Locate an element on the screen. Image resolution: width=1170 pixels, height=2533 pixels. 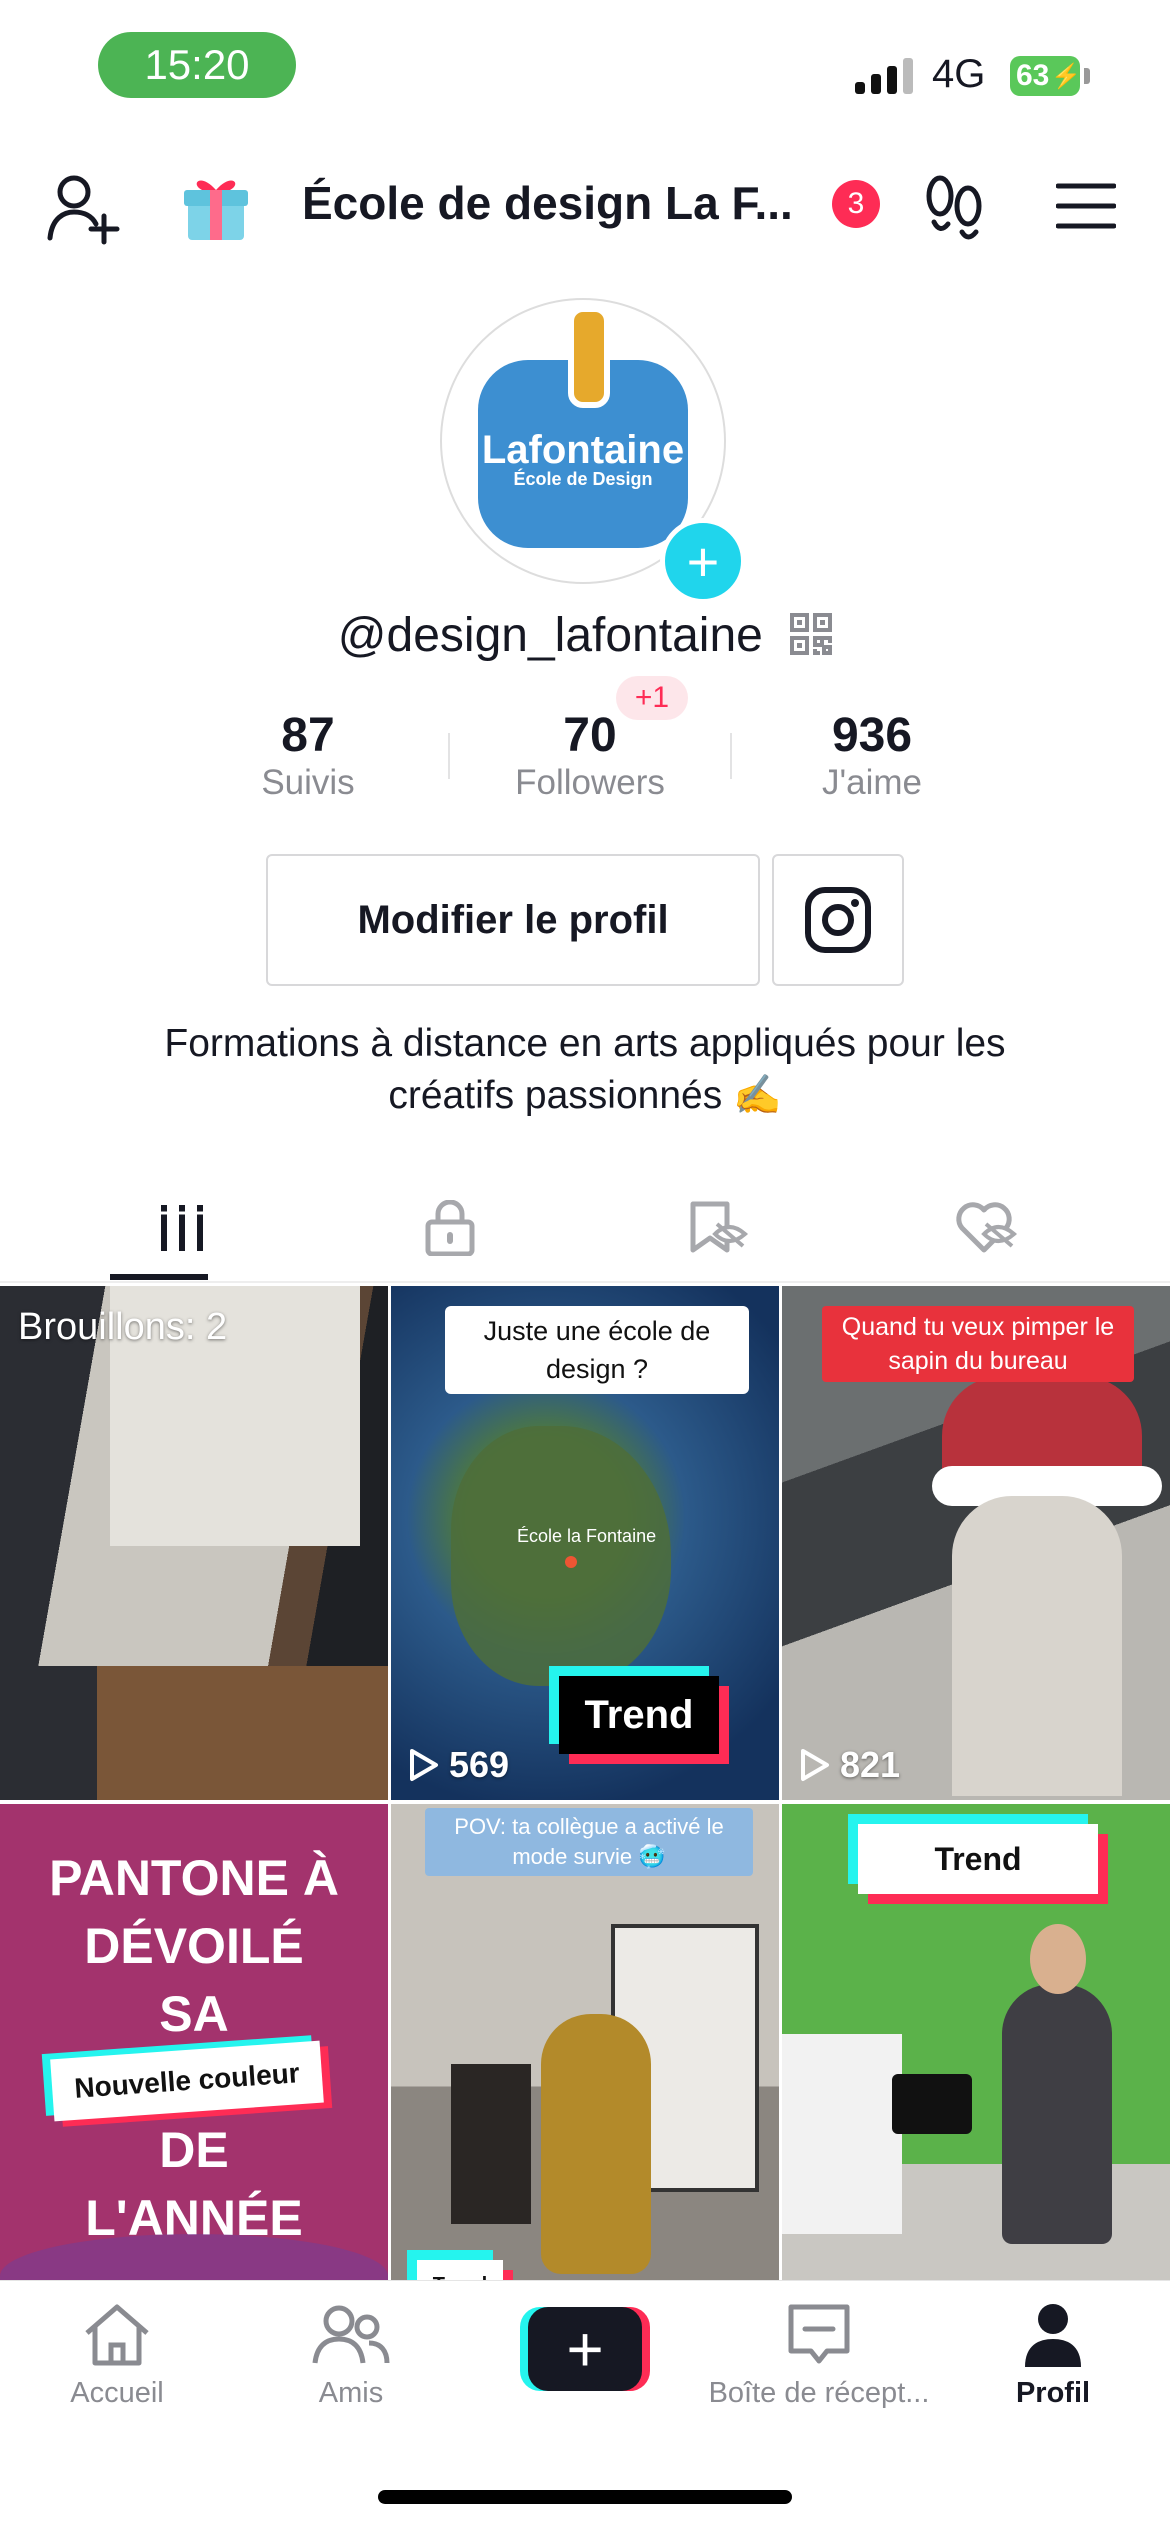
brand-logo: Lafontaine École de Design is located at coordinates (583, 427).